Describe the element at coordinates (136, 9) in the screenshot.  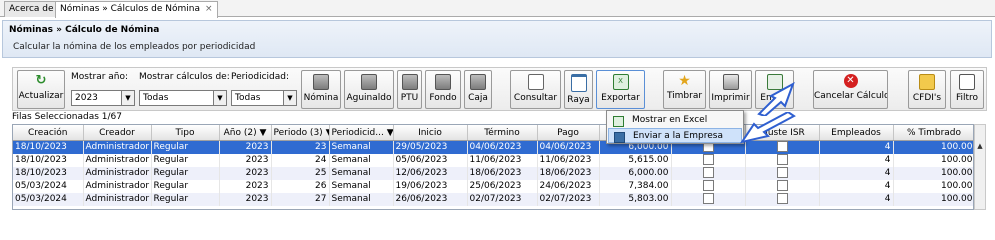
I see `tab-calculos-nomina: Nóminas » Cálculos de Nómina ×` at that location.